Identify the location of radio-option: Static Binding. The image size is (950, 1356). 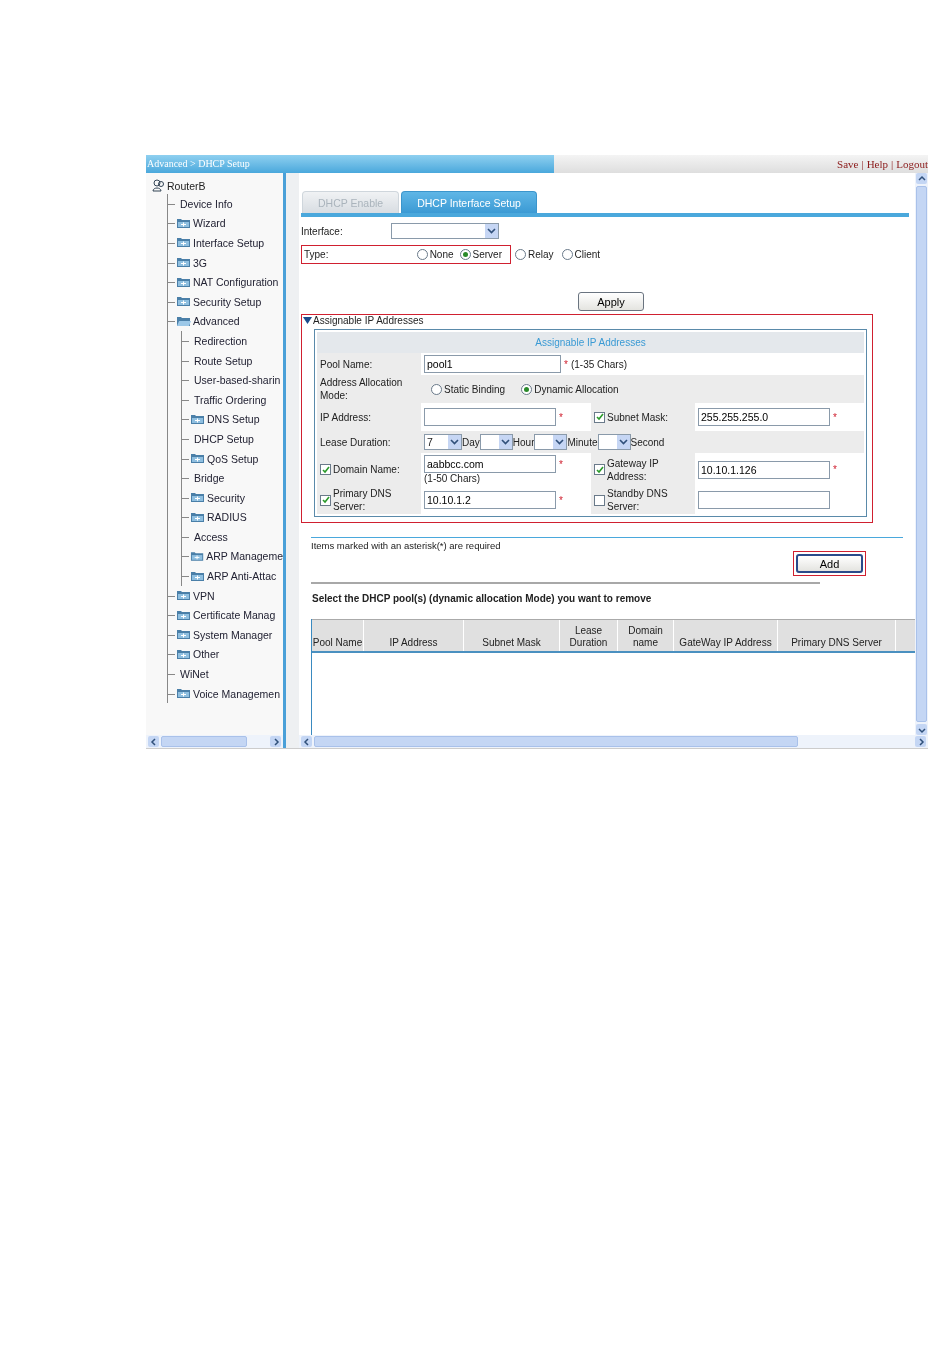
(468, 389).